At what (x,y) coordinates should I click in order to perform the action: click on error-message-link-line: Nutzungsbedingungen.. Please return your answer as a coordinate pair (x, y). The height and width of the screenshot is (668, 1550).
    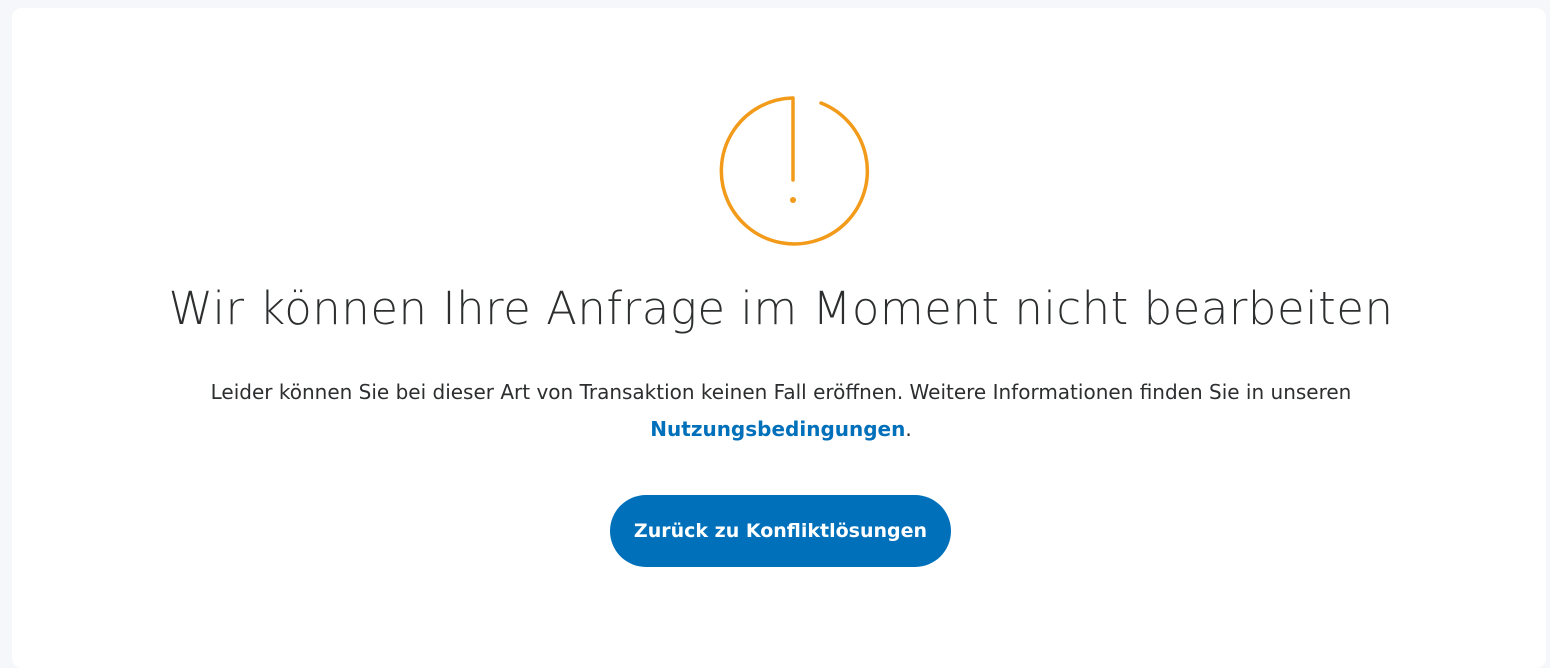
    Looking at the image, I should click on (775, 429).